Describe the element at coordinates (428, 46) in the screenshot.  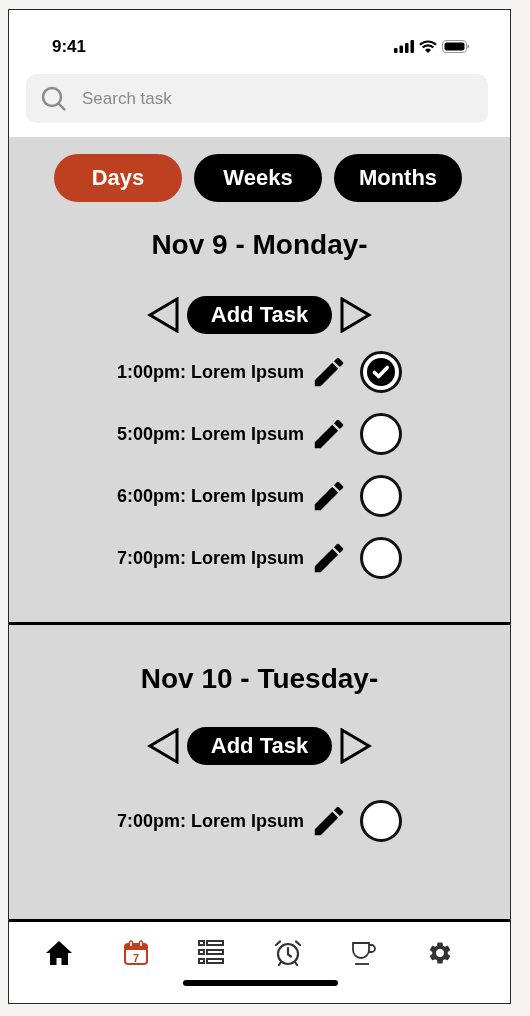
I see `wifi-icon` at that location.